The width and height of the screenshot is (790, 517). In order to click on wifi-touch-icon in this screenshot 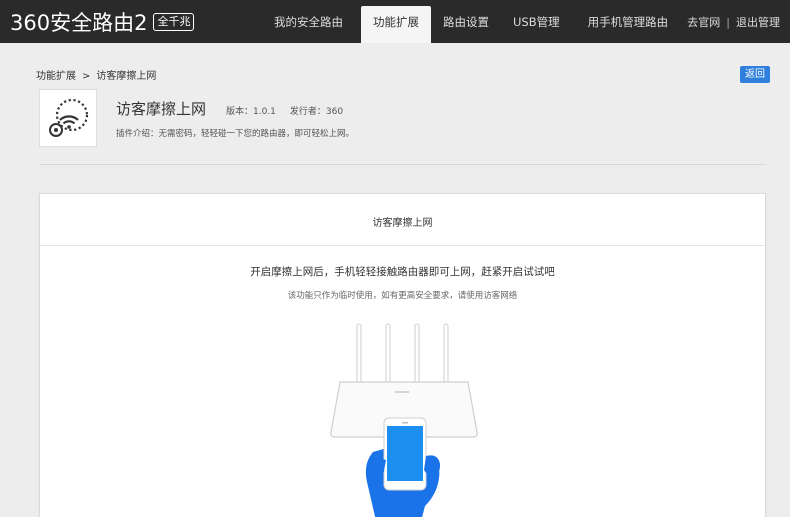, I will do `click(68, 118)`.